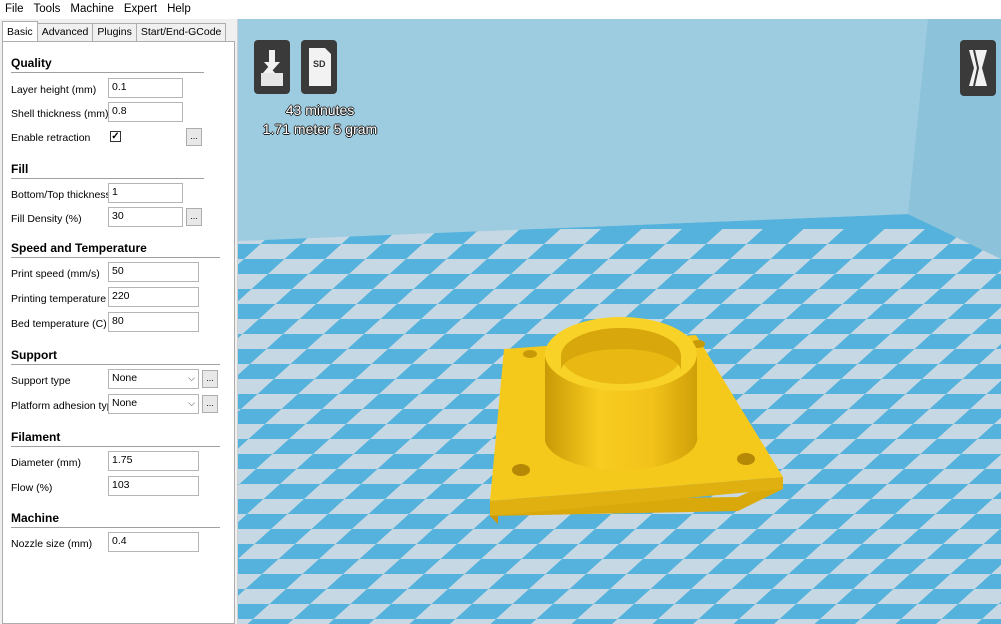 The image size is (1001, 624). Describe the element at coordinates (153, 297) in the screenshot. I see `printing-temperature-input: 220` at that location.